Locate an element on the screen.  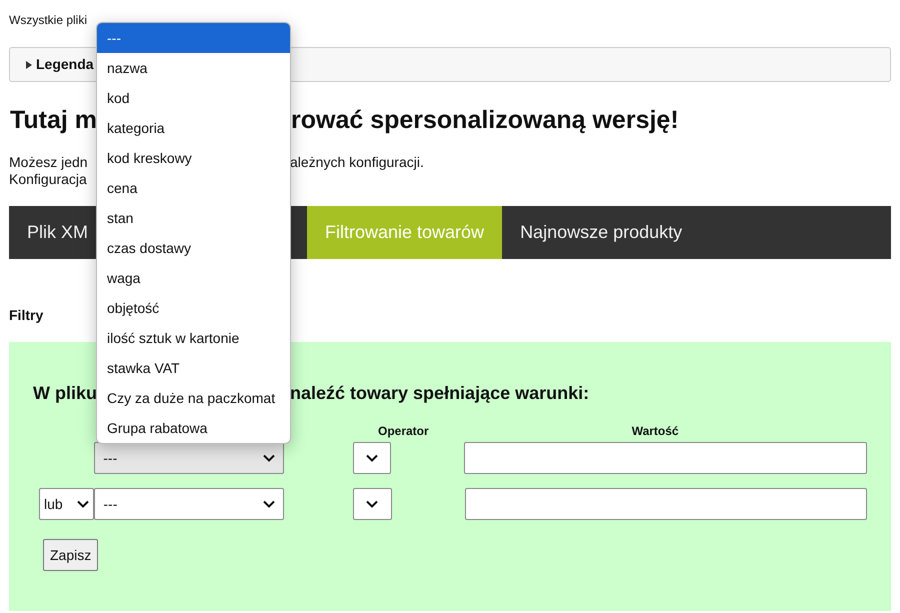
dropdown-option: cena is located at coordinates (193, 188).